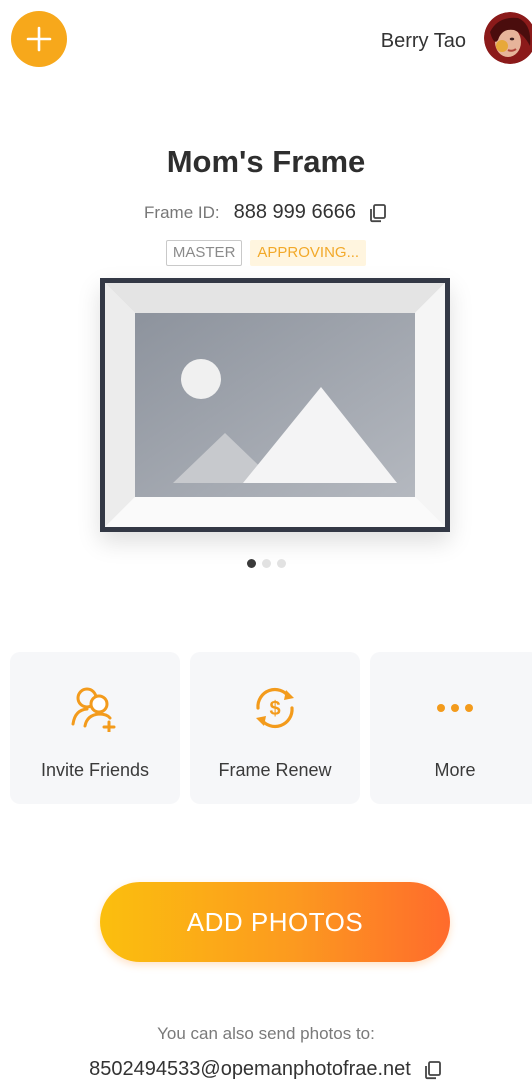 The height and width of the screenshot is (1088, 532). What do you see at coordinates (275, 770) in the screenshot?
I see `frame-renew-label: Frame Renew` at bounding box center [275, 770].